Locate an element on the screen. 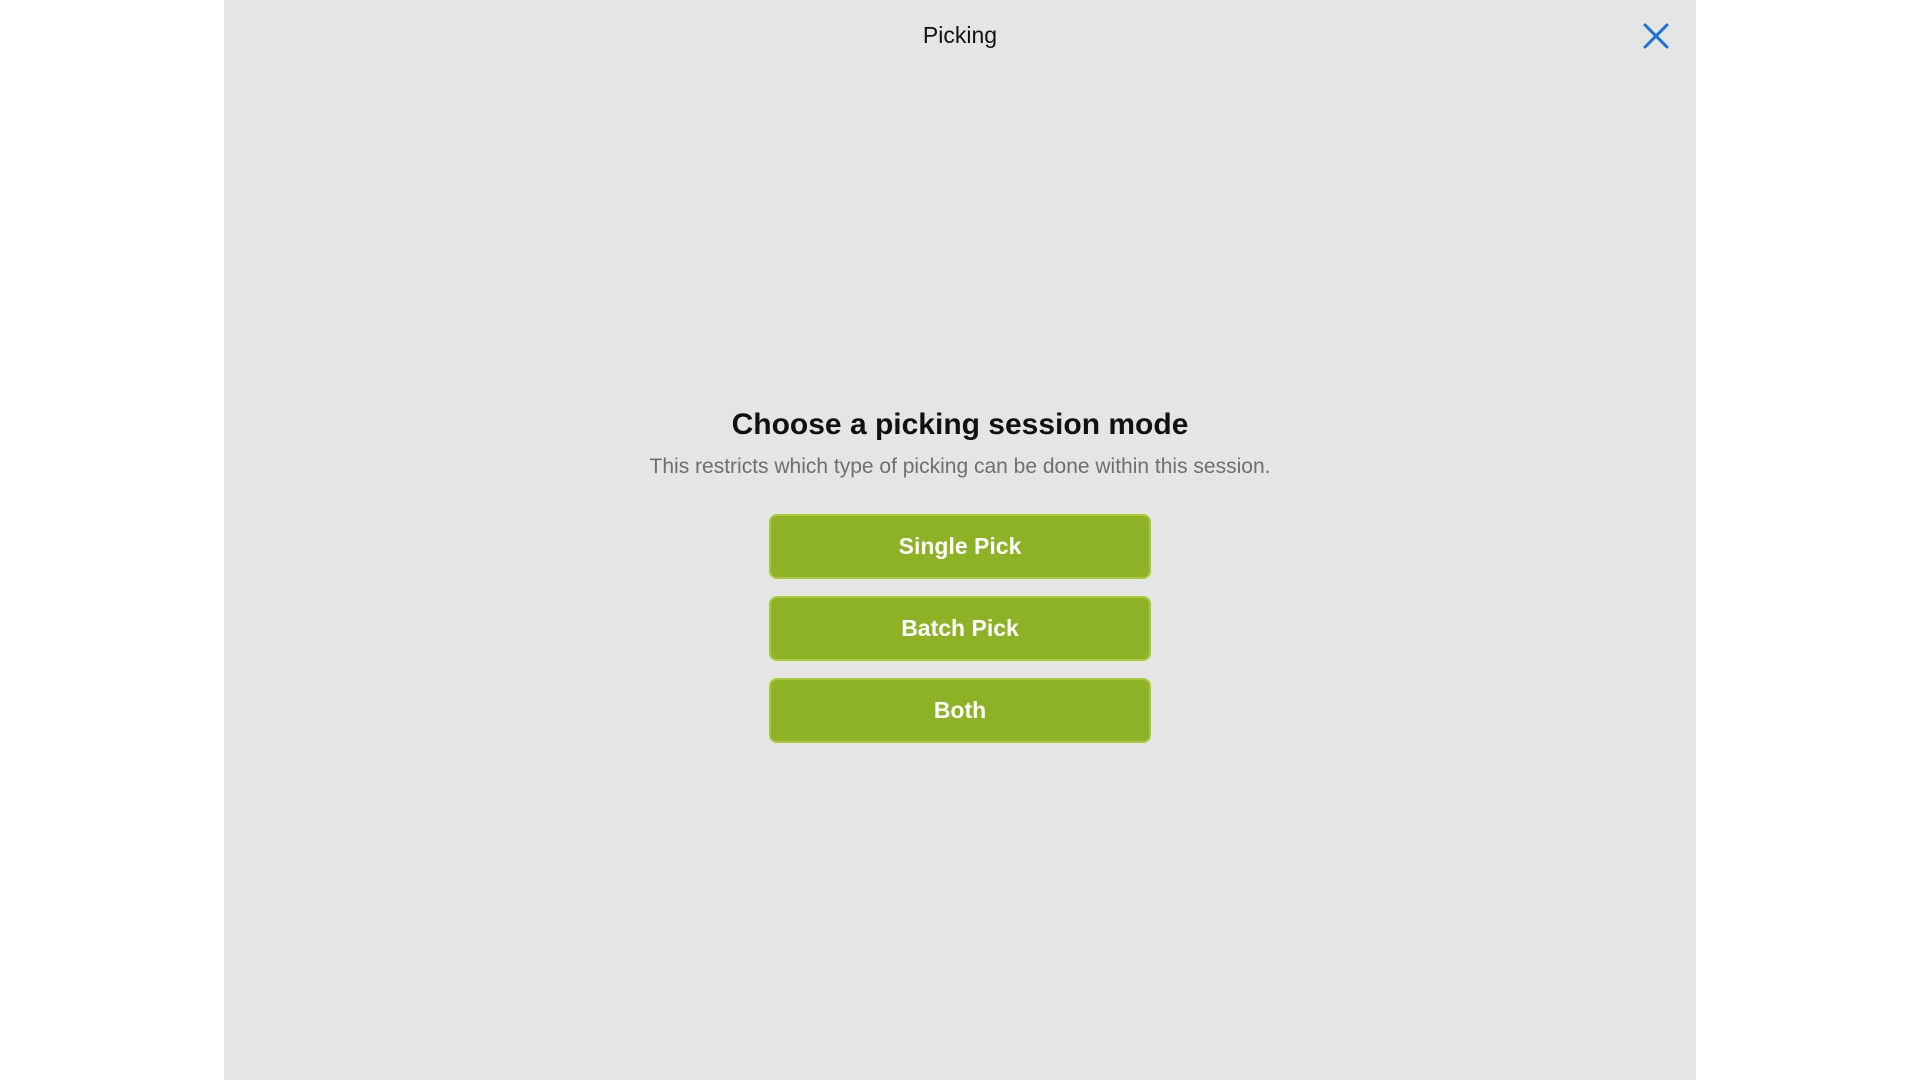  batch-pick-button: Batch Pick is located at coordinates (960, 628).